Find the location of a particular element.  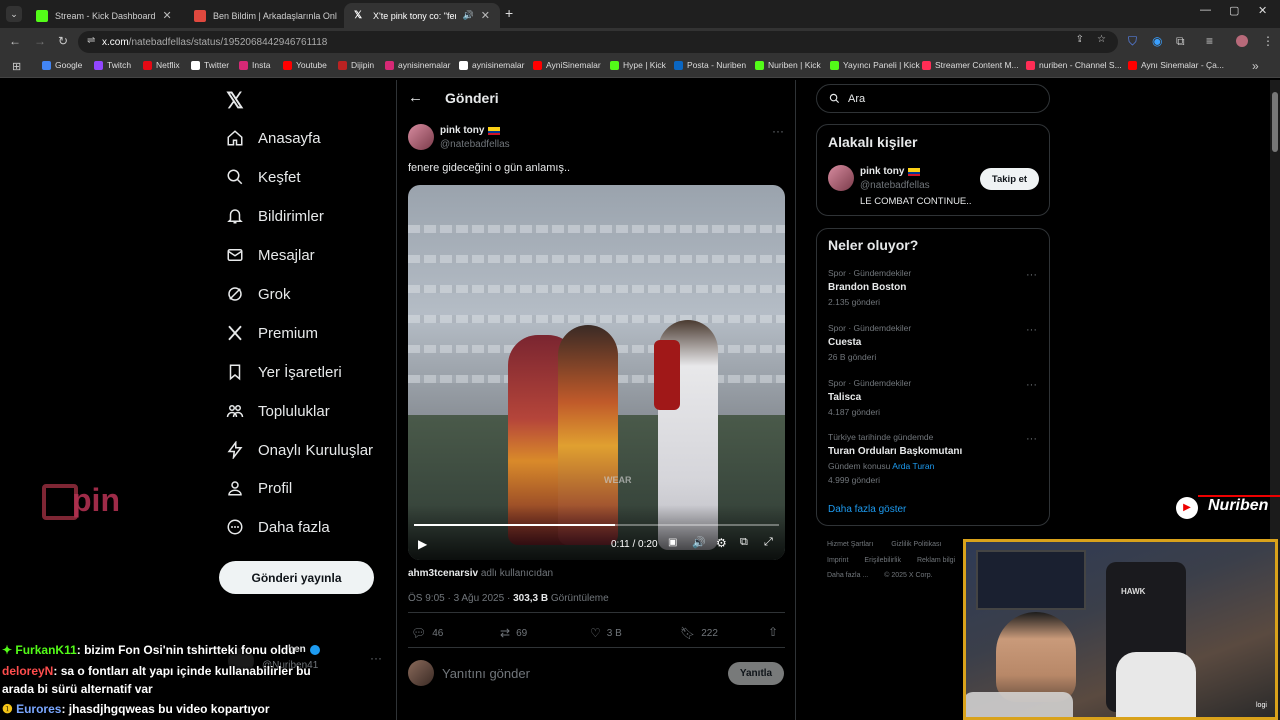

bookmark-item: Google is located at coordinates (62, 65).